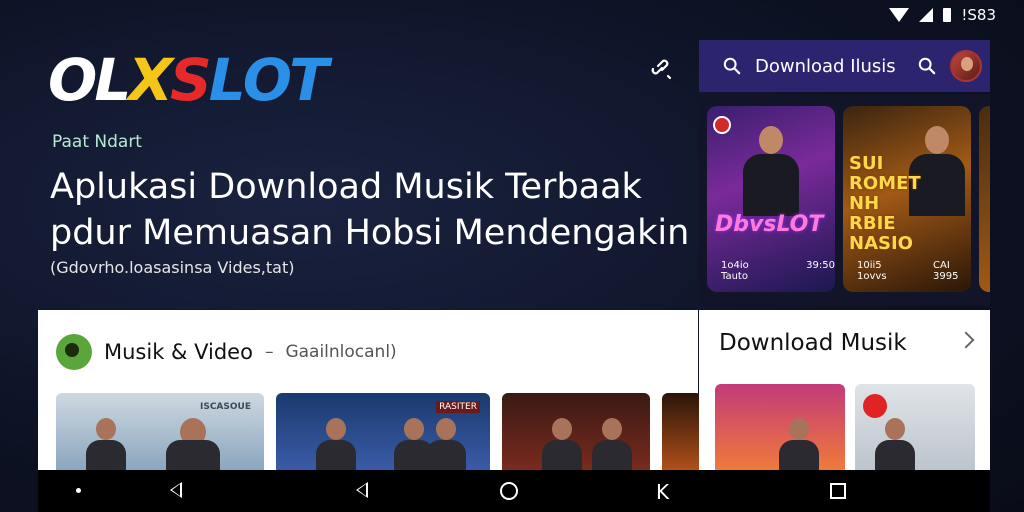 The height and width of the screenshot is (512, 1024). I want to click on thumbnail-tag: ISCASOUE, so click(225, 407).